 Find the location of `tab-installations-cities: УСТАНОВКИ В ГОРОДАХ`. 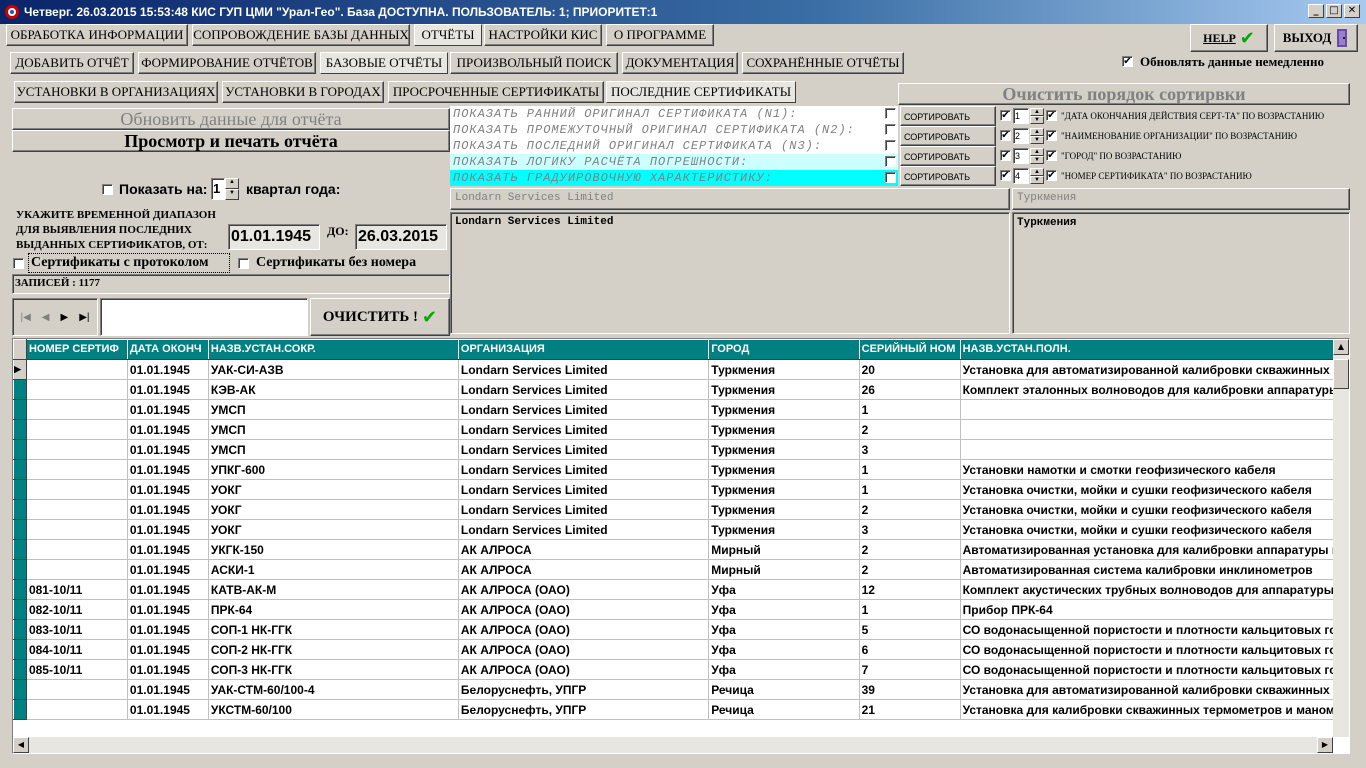

tab-installations-cities: УСТАНОВКИ В ГОРОДАХ is located at coordinates (303, 92).